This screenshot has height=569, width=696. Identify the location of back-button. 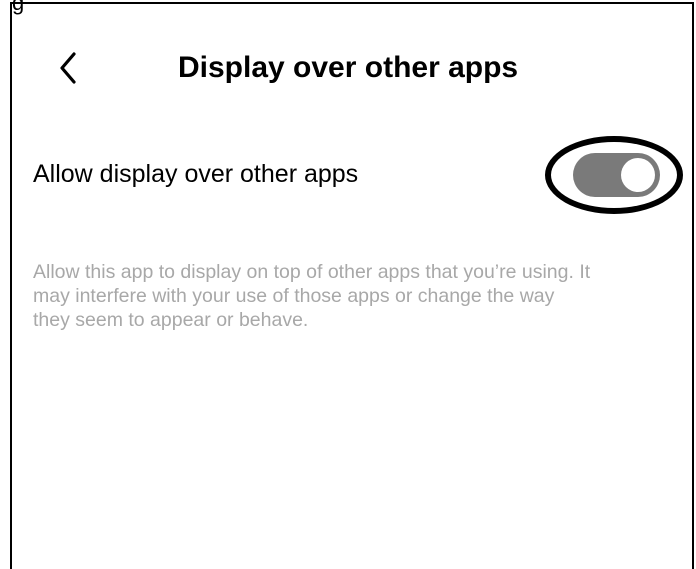
(68, 68).